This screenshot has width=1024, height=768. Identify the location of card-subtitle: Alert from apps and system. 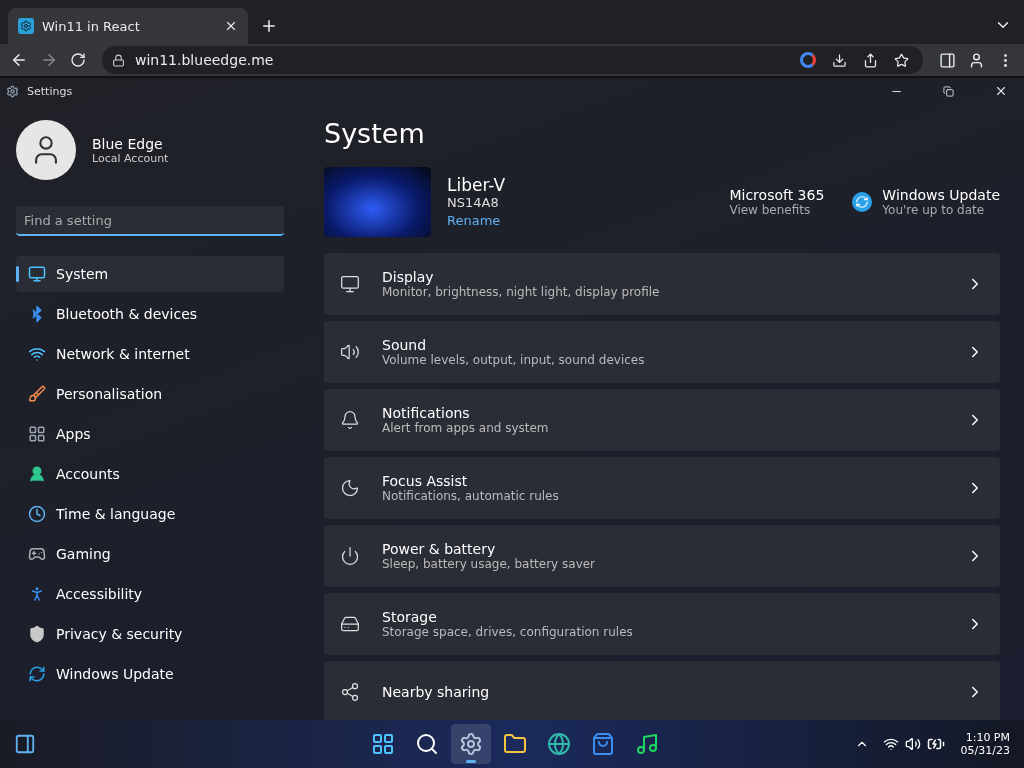
(466, 428).